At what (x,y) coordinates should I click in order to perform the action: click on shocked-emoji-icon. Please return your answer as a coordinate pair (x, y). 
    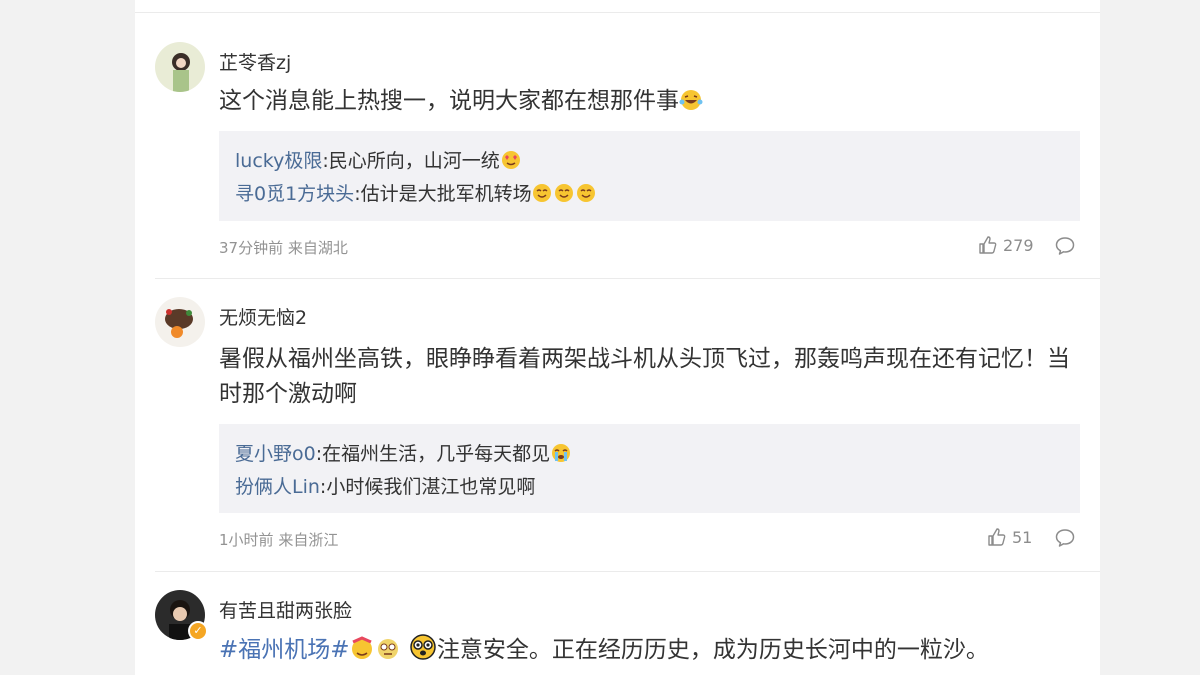
    Looking at the image, I should click on (423, 652).